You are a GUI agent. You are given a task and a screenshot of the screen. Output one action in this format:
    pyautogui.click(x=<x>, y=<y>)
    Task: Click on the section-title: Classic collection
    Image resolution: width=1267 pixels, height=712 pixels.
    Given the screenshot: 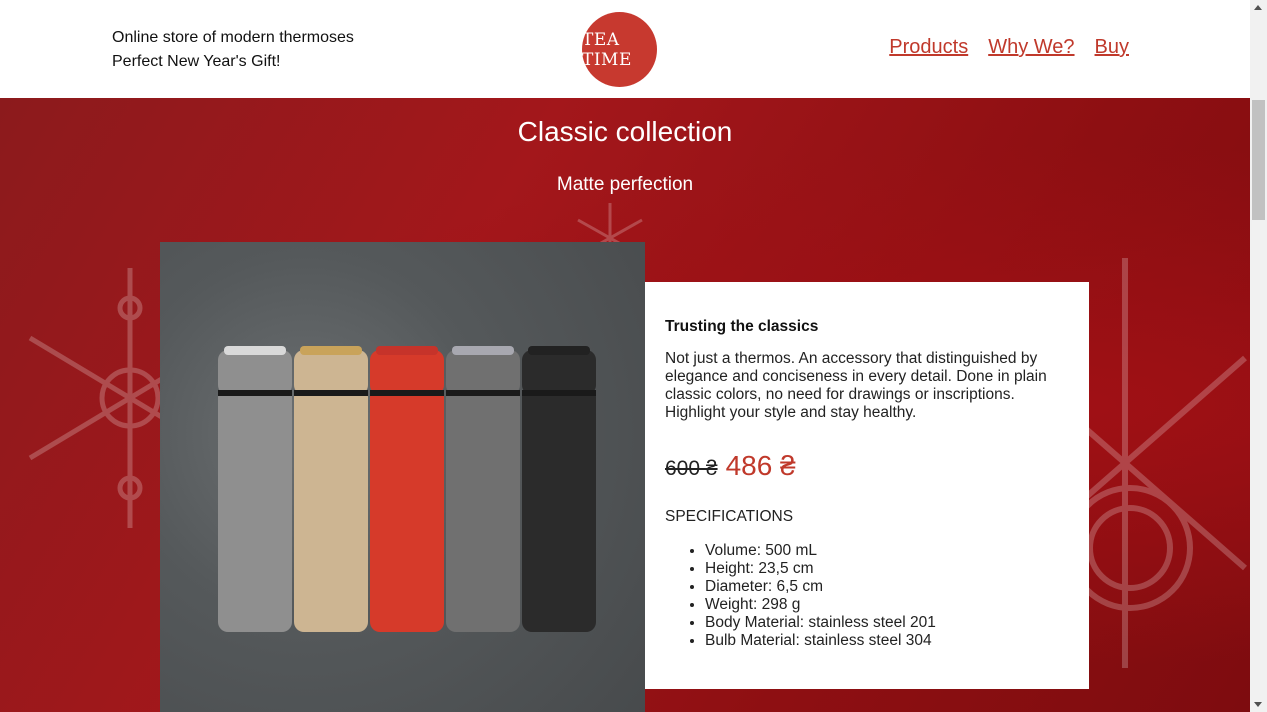 What is the action you would take?
    pyautogui.click(x=625, y=131)
    